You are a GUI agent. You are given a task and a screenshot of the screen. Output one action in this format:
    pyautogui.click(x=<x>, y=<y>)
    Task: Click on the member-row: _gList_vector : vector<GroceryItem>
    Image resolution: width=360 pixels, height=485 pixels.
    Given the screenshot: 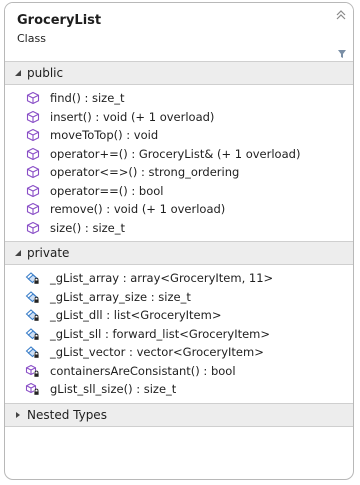 What is the action you would take?
    pyautogui.click(x=179, y=352)
    